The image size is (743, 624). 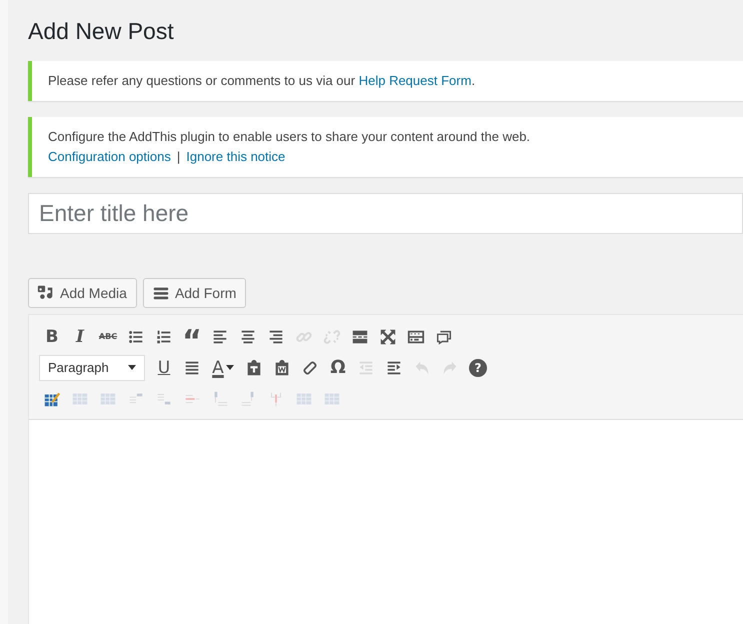 I want to click on help-button: ?, so click(x=478, y=367).